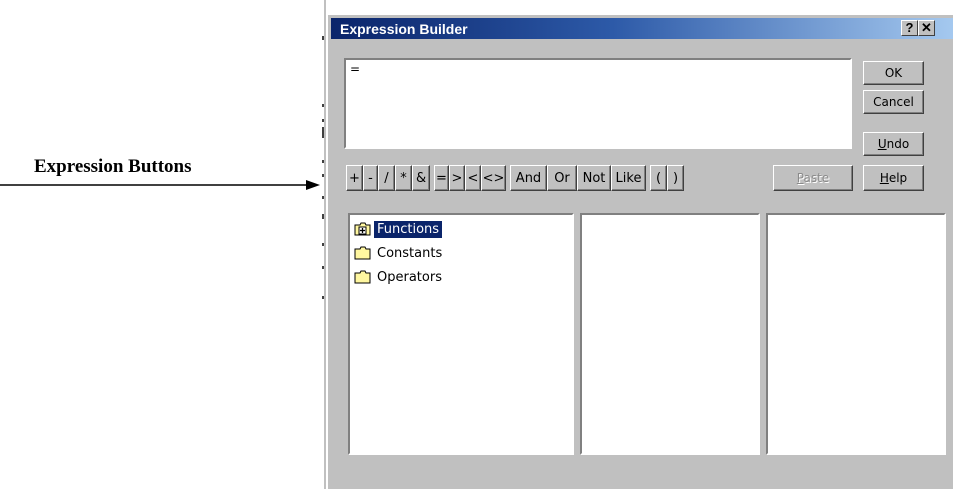  Describe the element at coordinates (403, 178) in the screenshot. I see `operator-multiply-button: *` at that location.